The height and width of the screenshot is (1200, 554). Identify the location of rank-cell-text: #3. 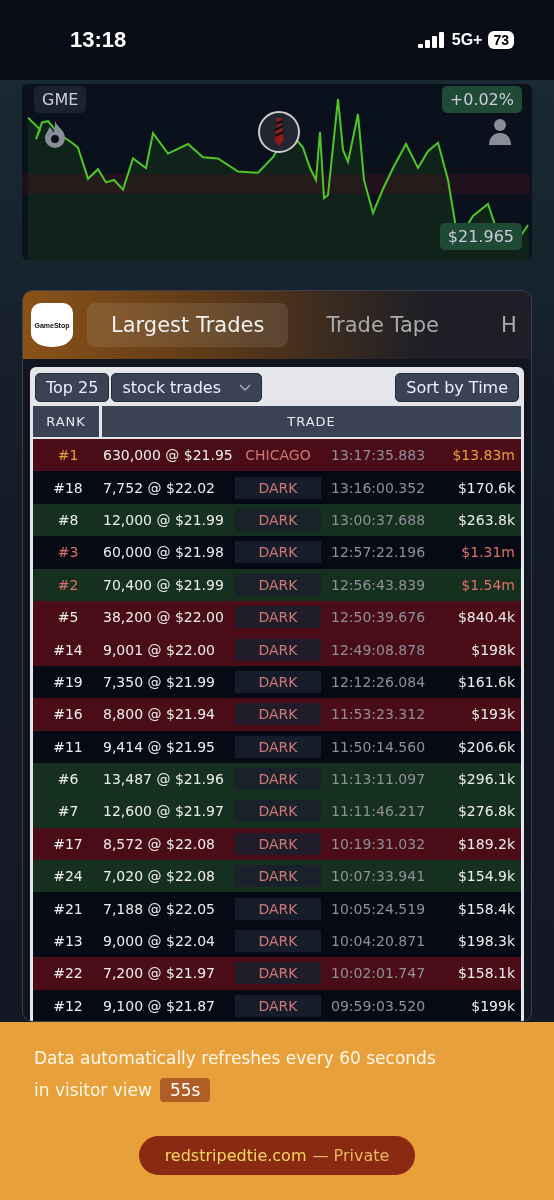
(68, 552).